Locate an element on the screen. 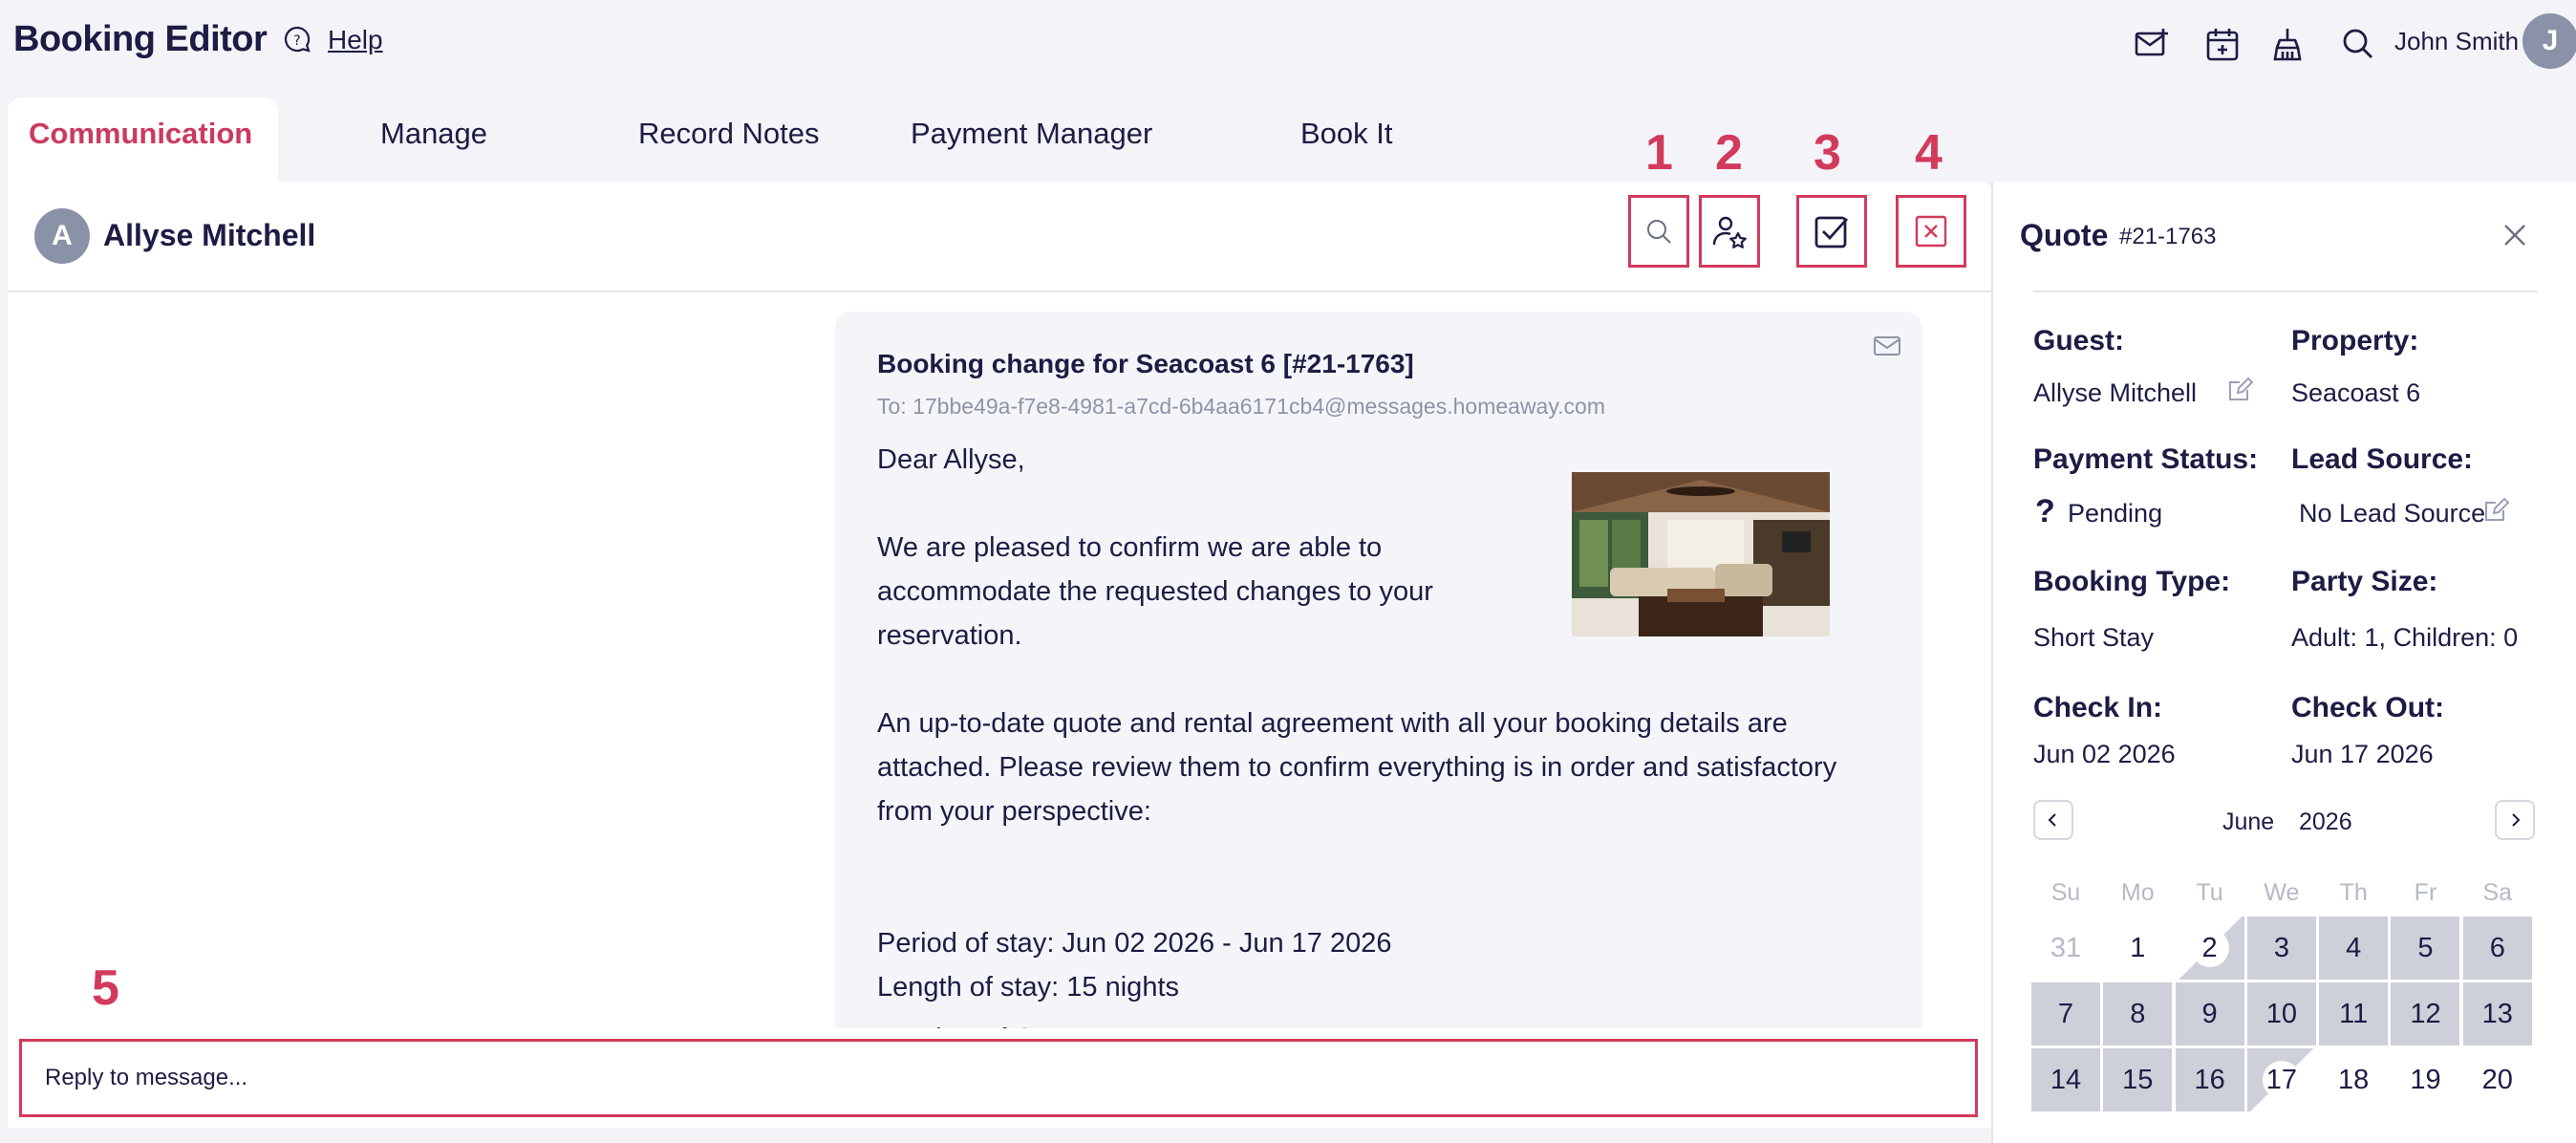 The image size is (2576, 1143). checkbox-icon is located at coordinates (1832, 231).